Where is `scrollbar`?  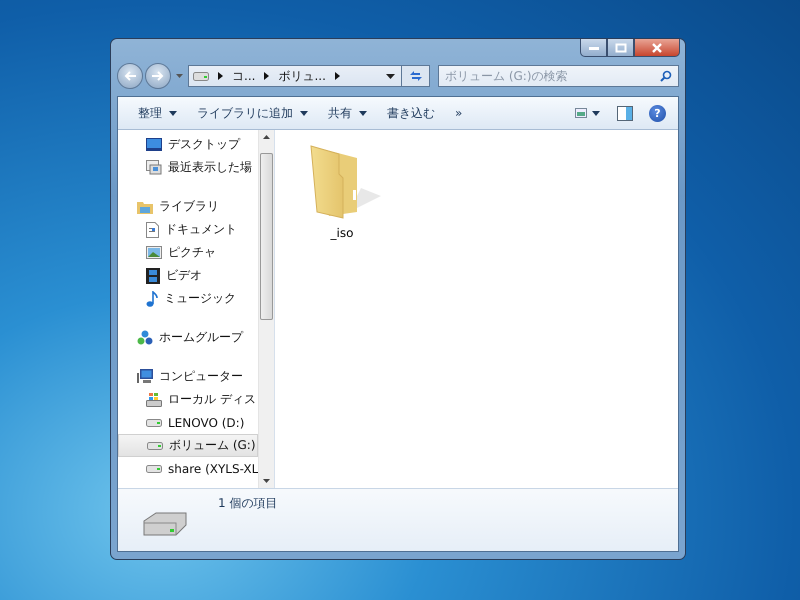
scrollbar is located at coordinates (266, 309).